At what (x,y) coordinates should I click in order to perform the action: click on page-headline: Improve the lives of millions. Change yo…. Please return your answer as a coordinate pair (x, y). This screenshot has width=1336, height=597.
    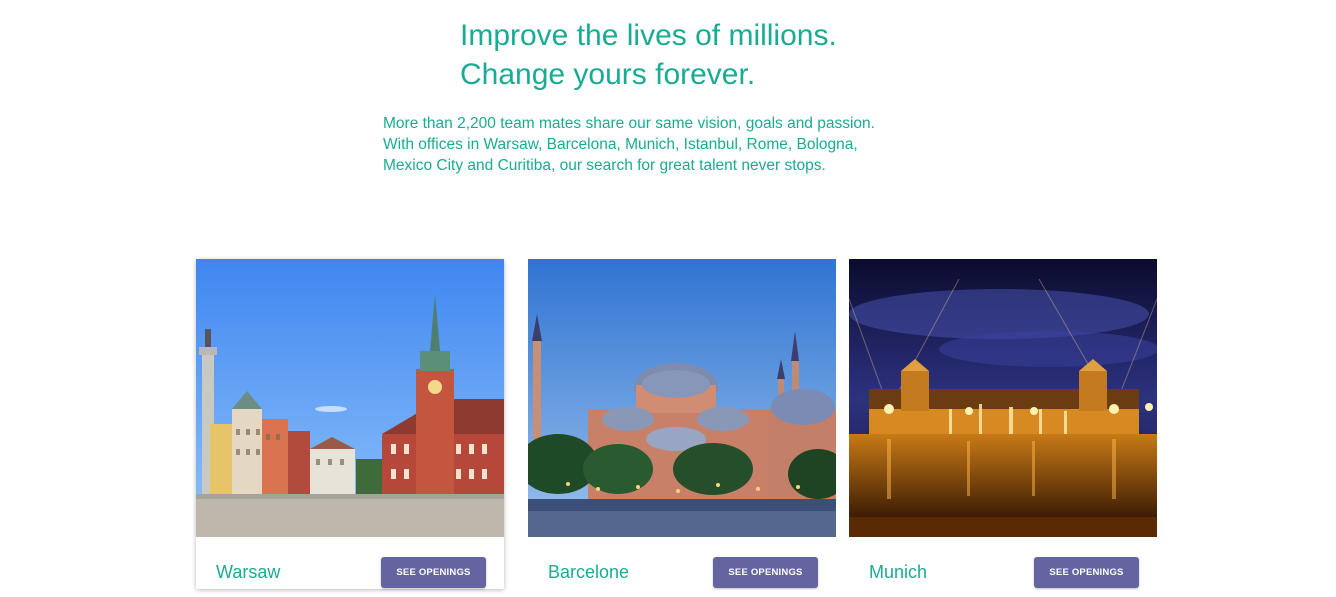
    Looking at the image, I should click on (720, 55).